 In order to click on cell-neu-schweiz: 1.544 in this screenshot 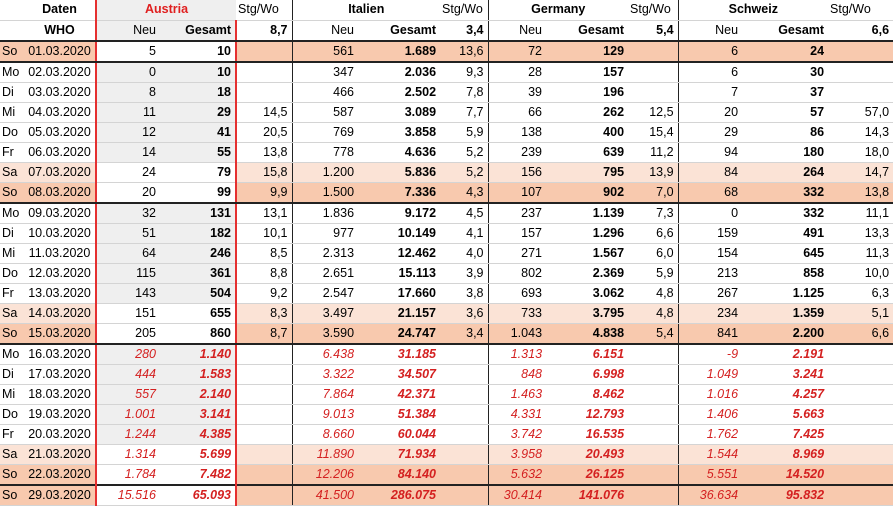, I will do `click(710, 454)`.